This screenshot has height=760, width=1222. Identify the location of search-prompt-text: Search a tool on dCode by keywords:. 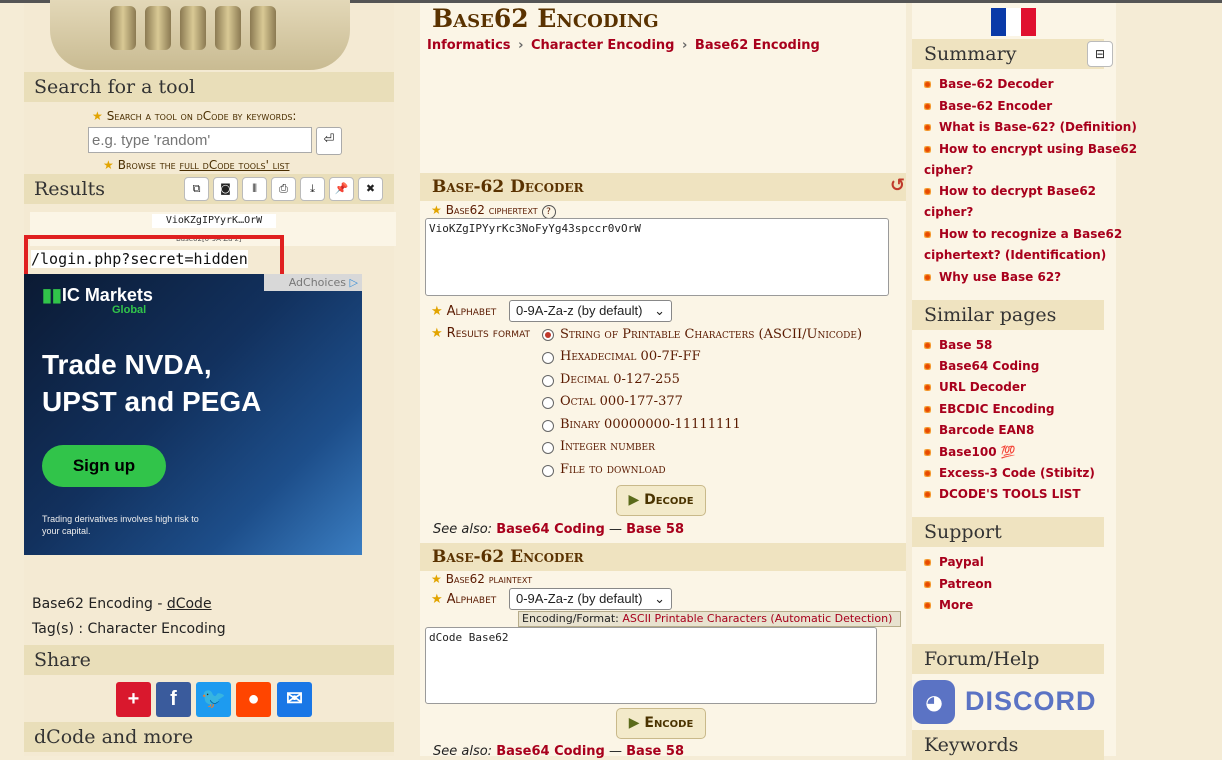
(201, 116).